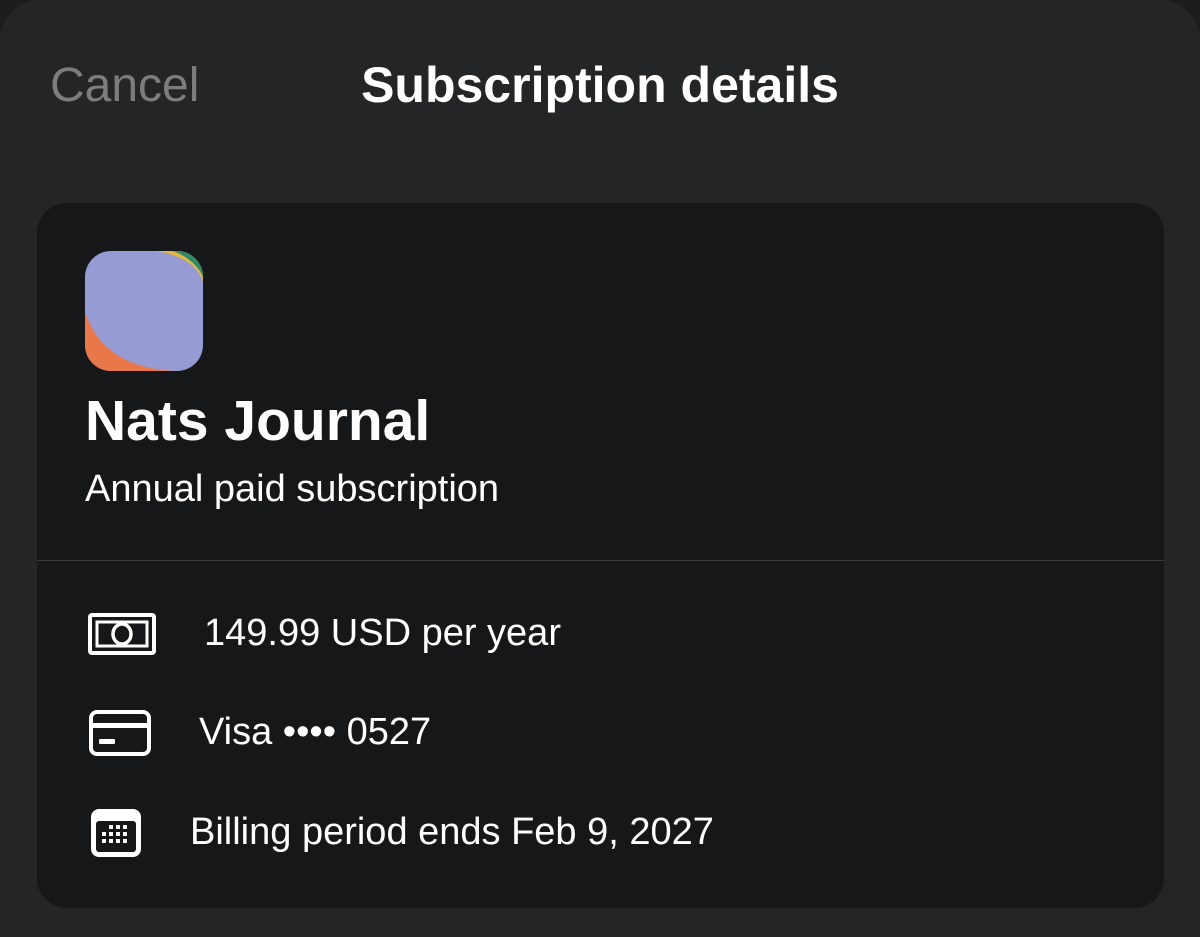 The height and width of the screenshot is (937, 1200). I want to click on divider, so click(600, 560).